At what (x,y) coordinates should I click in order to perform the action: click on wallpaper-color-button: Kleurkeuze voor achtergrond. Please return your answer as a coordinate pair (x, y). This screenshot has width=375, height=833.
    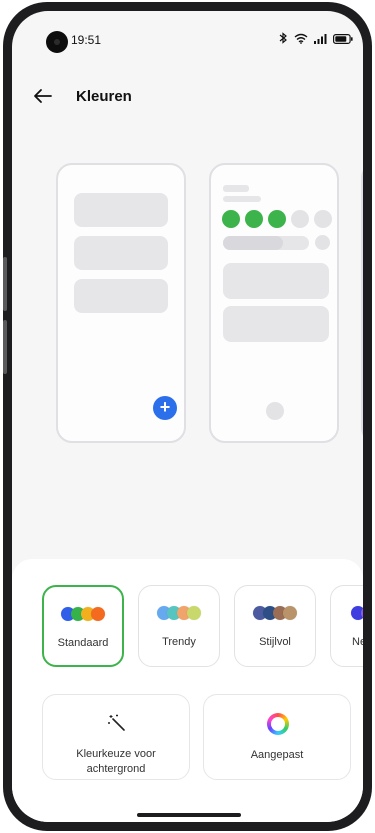
    Looking at the image, I should click on (116, 737).